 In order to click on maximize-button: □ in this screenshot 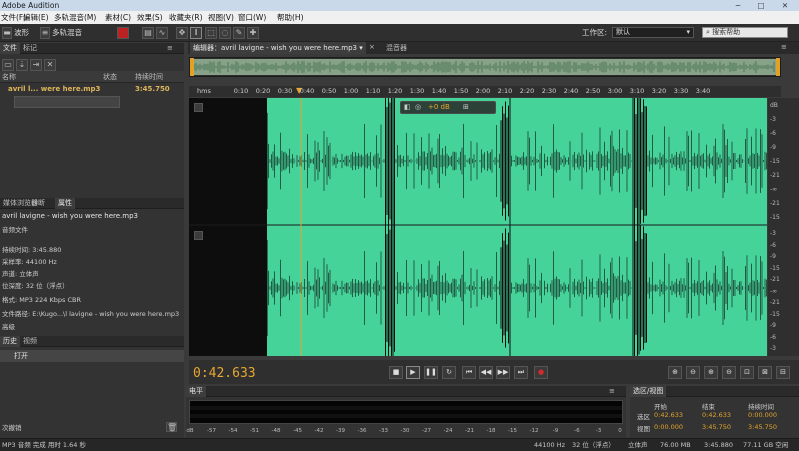, I will do `click(761, 5)`.